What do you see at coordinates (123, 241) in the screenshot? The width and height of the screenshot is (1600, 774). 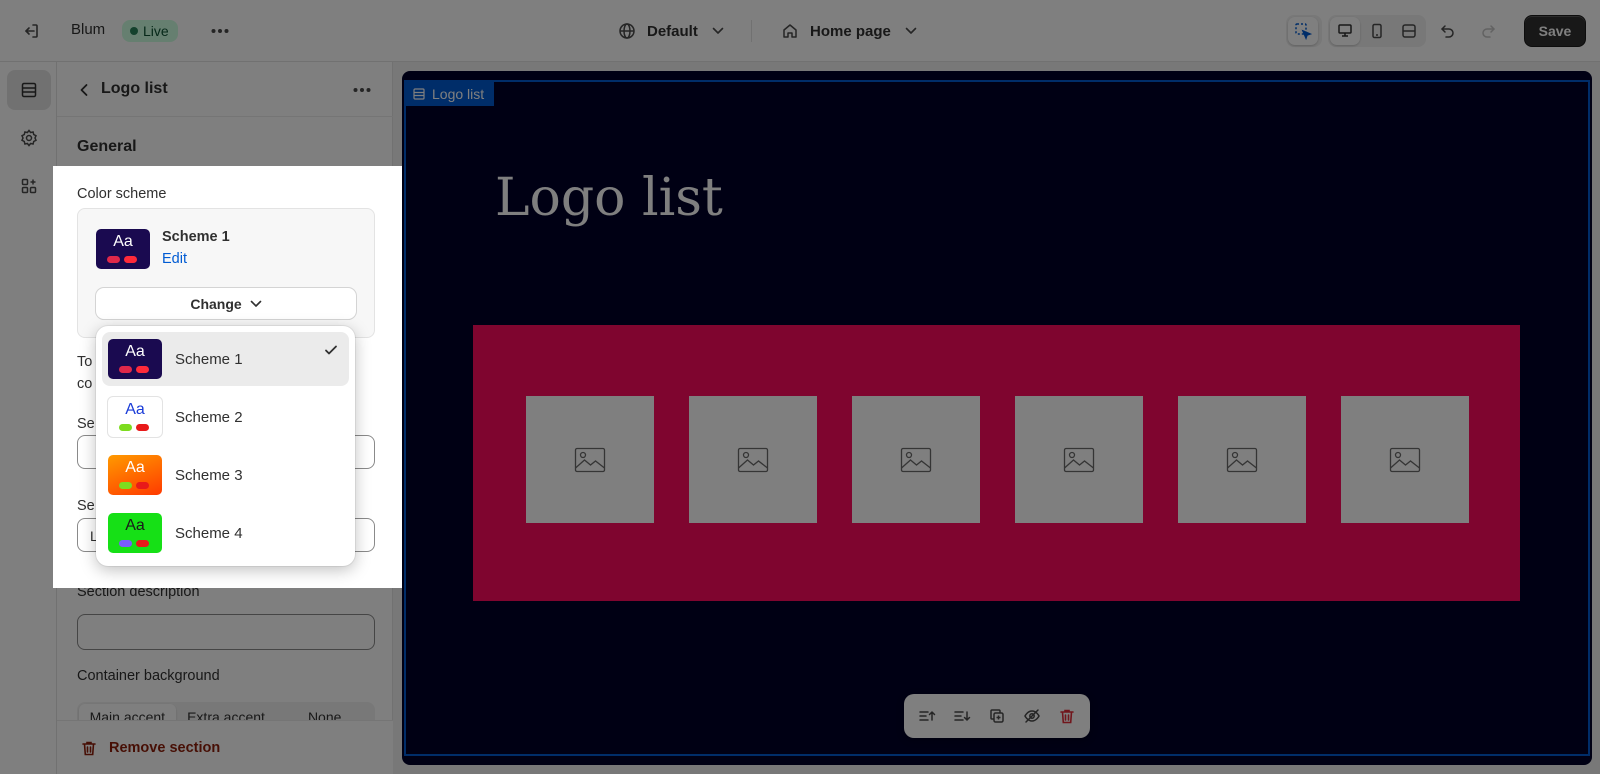 I see `swatch-text: Aa` at bounding box center [123, 241].